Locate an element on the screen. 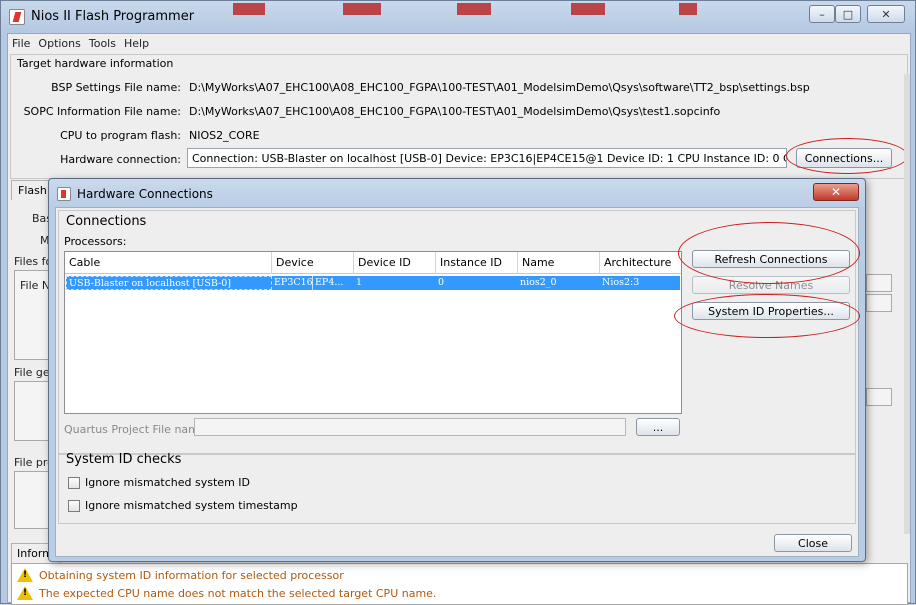 The image size is (916, 605). close-window-button: ✕ is located at coordinates (886, 14).